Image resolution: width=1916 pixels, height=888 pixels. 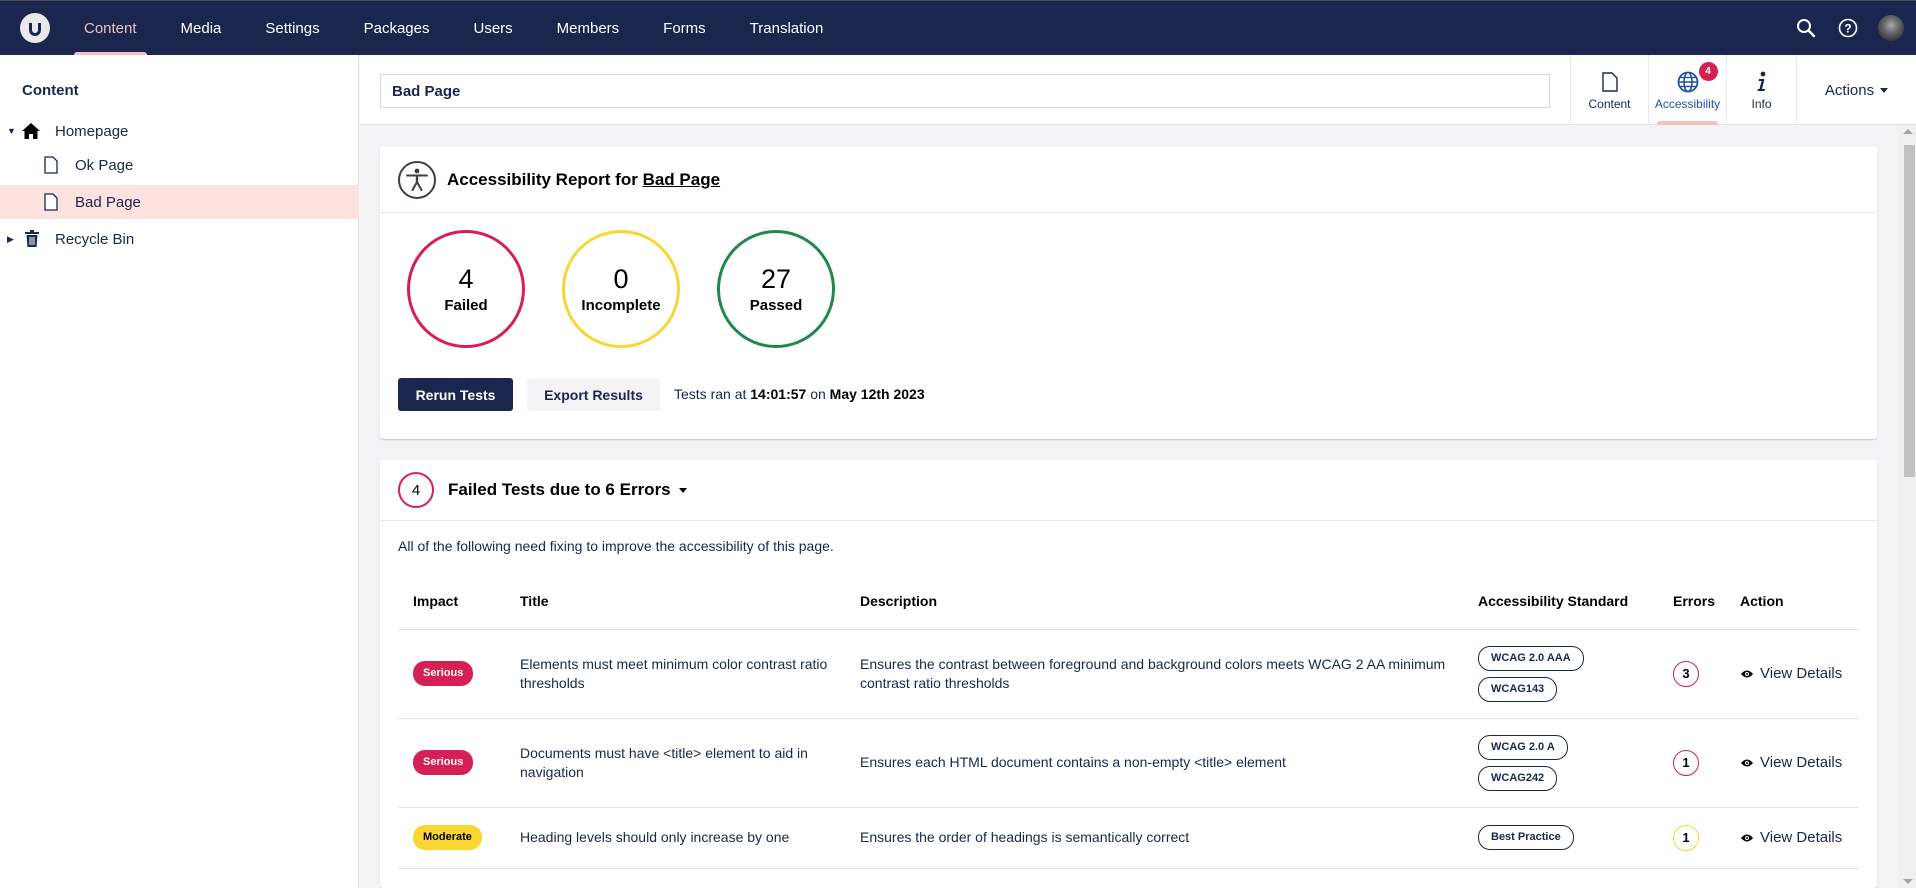 What do you see at coordinates (675, 601) in the screenshot?
I see `column-header-title: Title` at bounding box center [675, 601].